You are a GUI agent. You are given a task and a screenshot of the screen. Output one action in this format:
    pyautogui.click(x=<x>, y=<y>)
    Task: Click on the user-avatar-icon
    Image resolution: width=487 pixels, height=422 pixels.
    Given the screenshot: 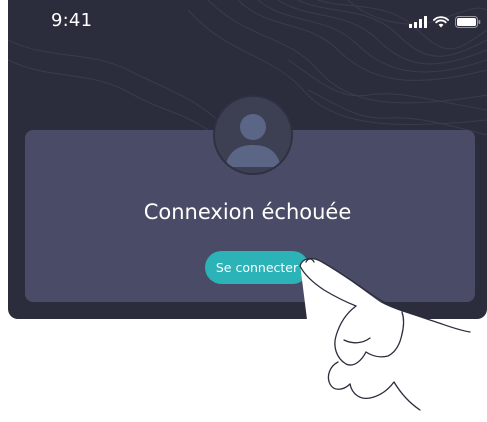 What is the action you would take?
    pyautogui.click(x=253, y=135)
    